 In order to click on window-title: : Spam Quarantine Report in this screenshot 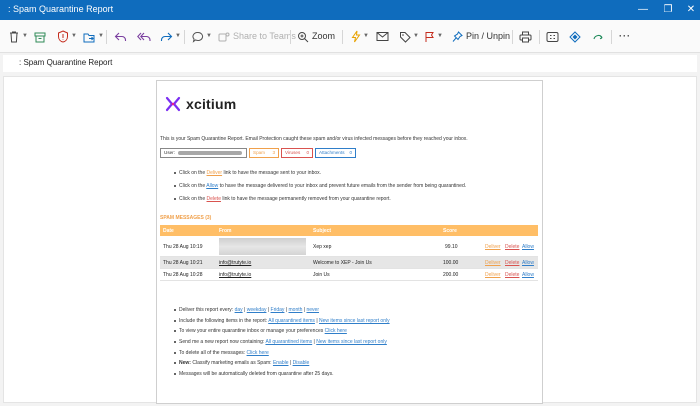, I will do `click(61, 9)`.